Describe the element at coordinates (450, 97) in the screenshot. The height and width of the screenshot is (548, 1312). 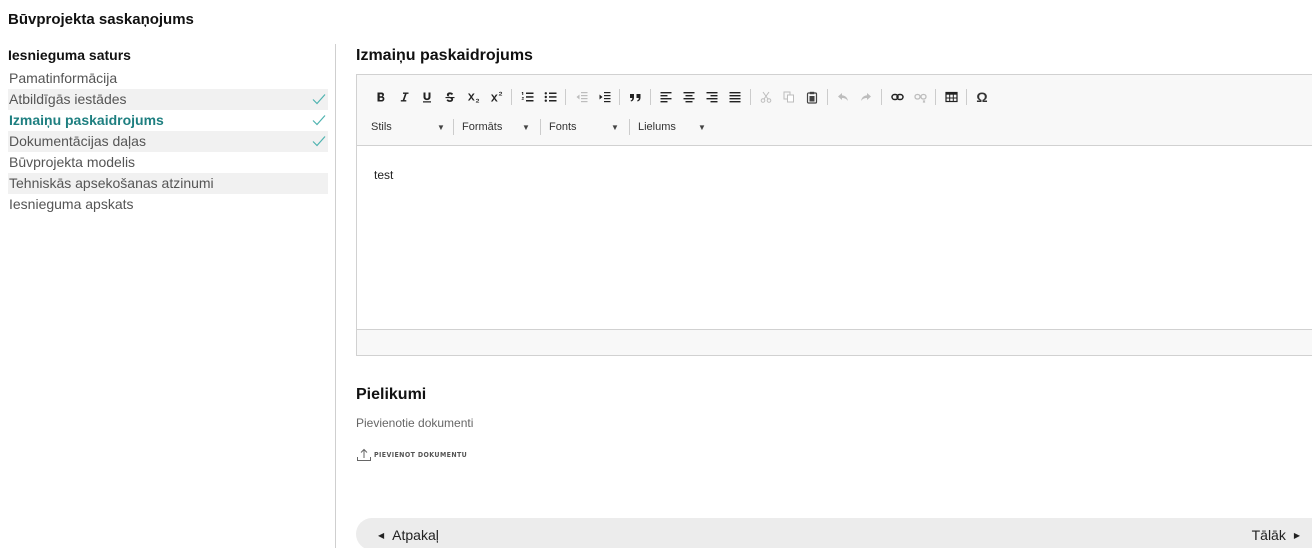
I see `strikethrough-button` at that location.